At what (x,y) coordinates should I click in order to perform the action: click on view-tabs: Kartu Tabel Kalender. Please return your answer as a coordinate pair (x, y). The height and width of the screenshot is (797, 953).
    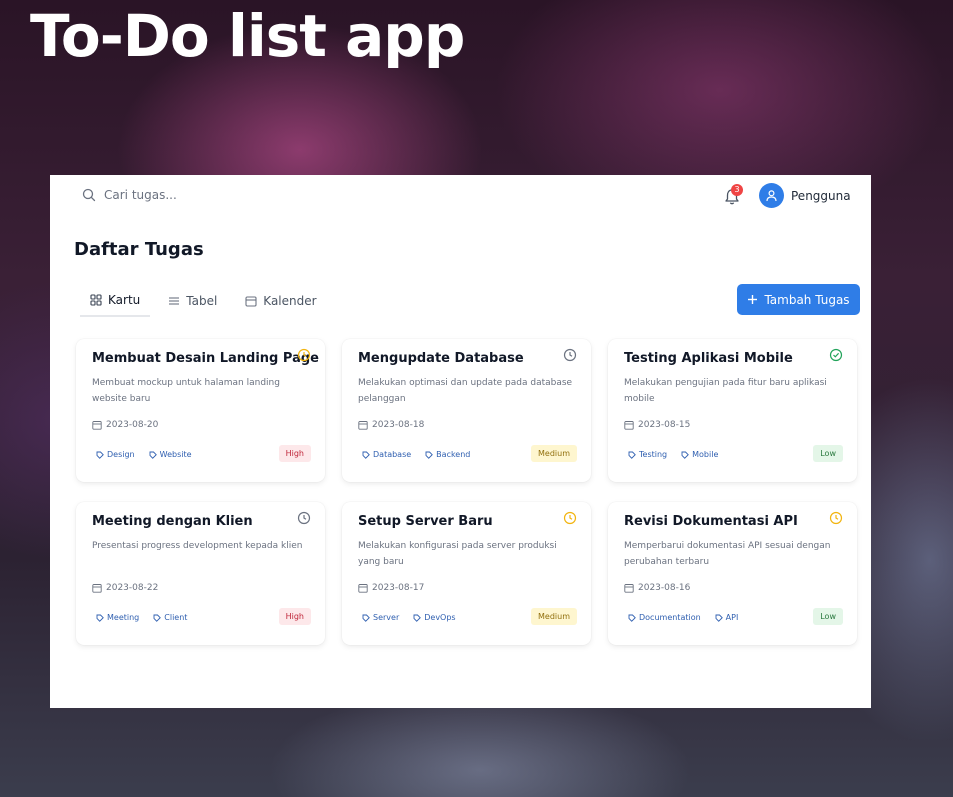
    Looking at the image, I should click on (207, 301).